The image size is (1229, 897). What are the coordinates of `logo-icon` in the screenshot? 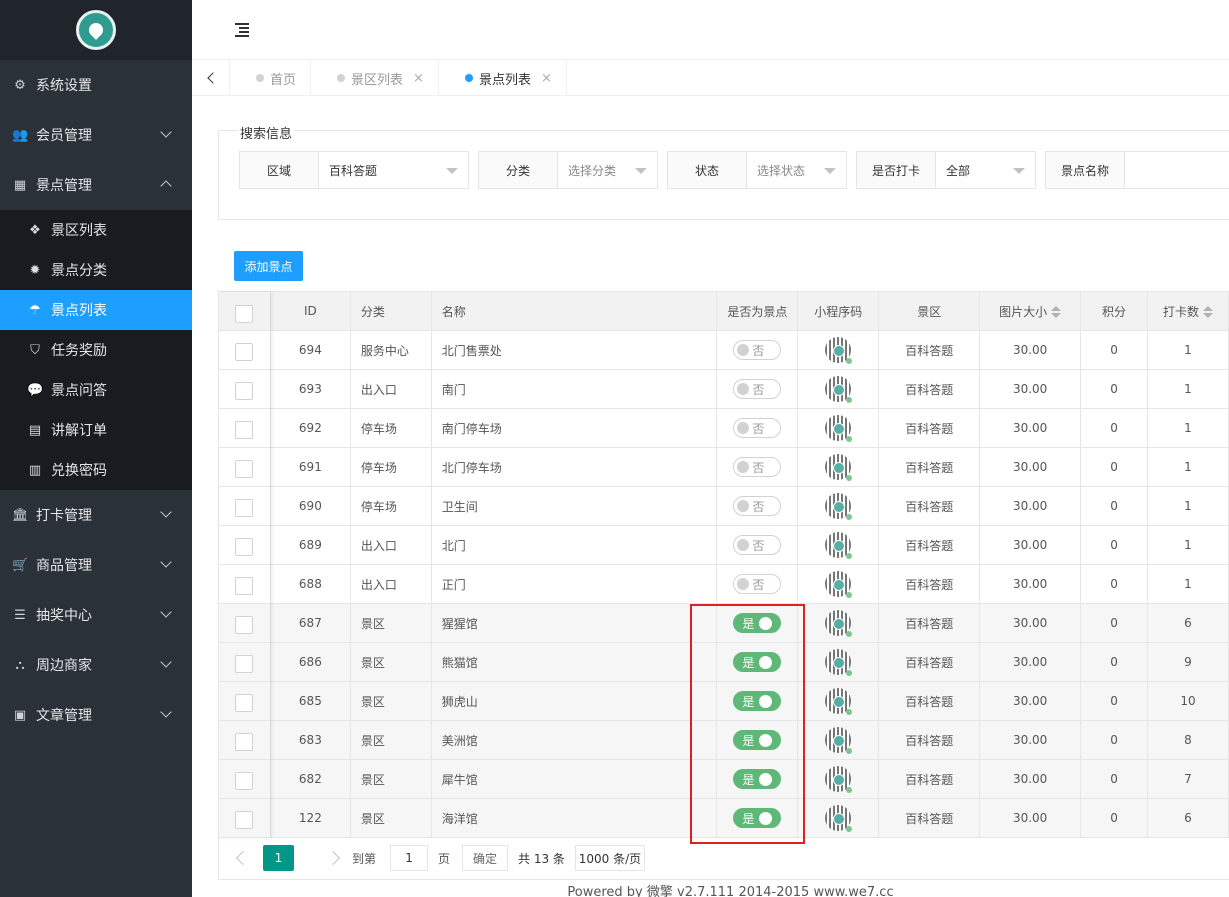 It's located at (96, 30).